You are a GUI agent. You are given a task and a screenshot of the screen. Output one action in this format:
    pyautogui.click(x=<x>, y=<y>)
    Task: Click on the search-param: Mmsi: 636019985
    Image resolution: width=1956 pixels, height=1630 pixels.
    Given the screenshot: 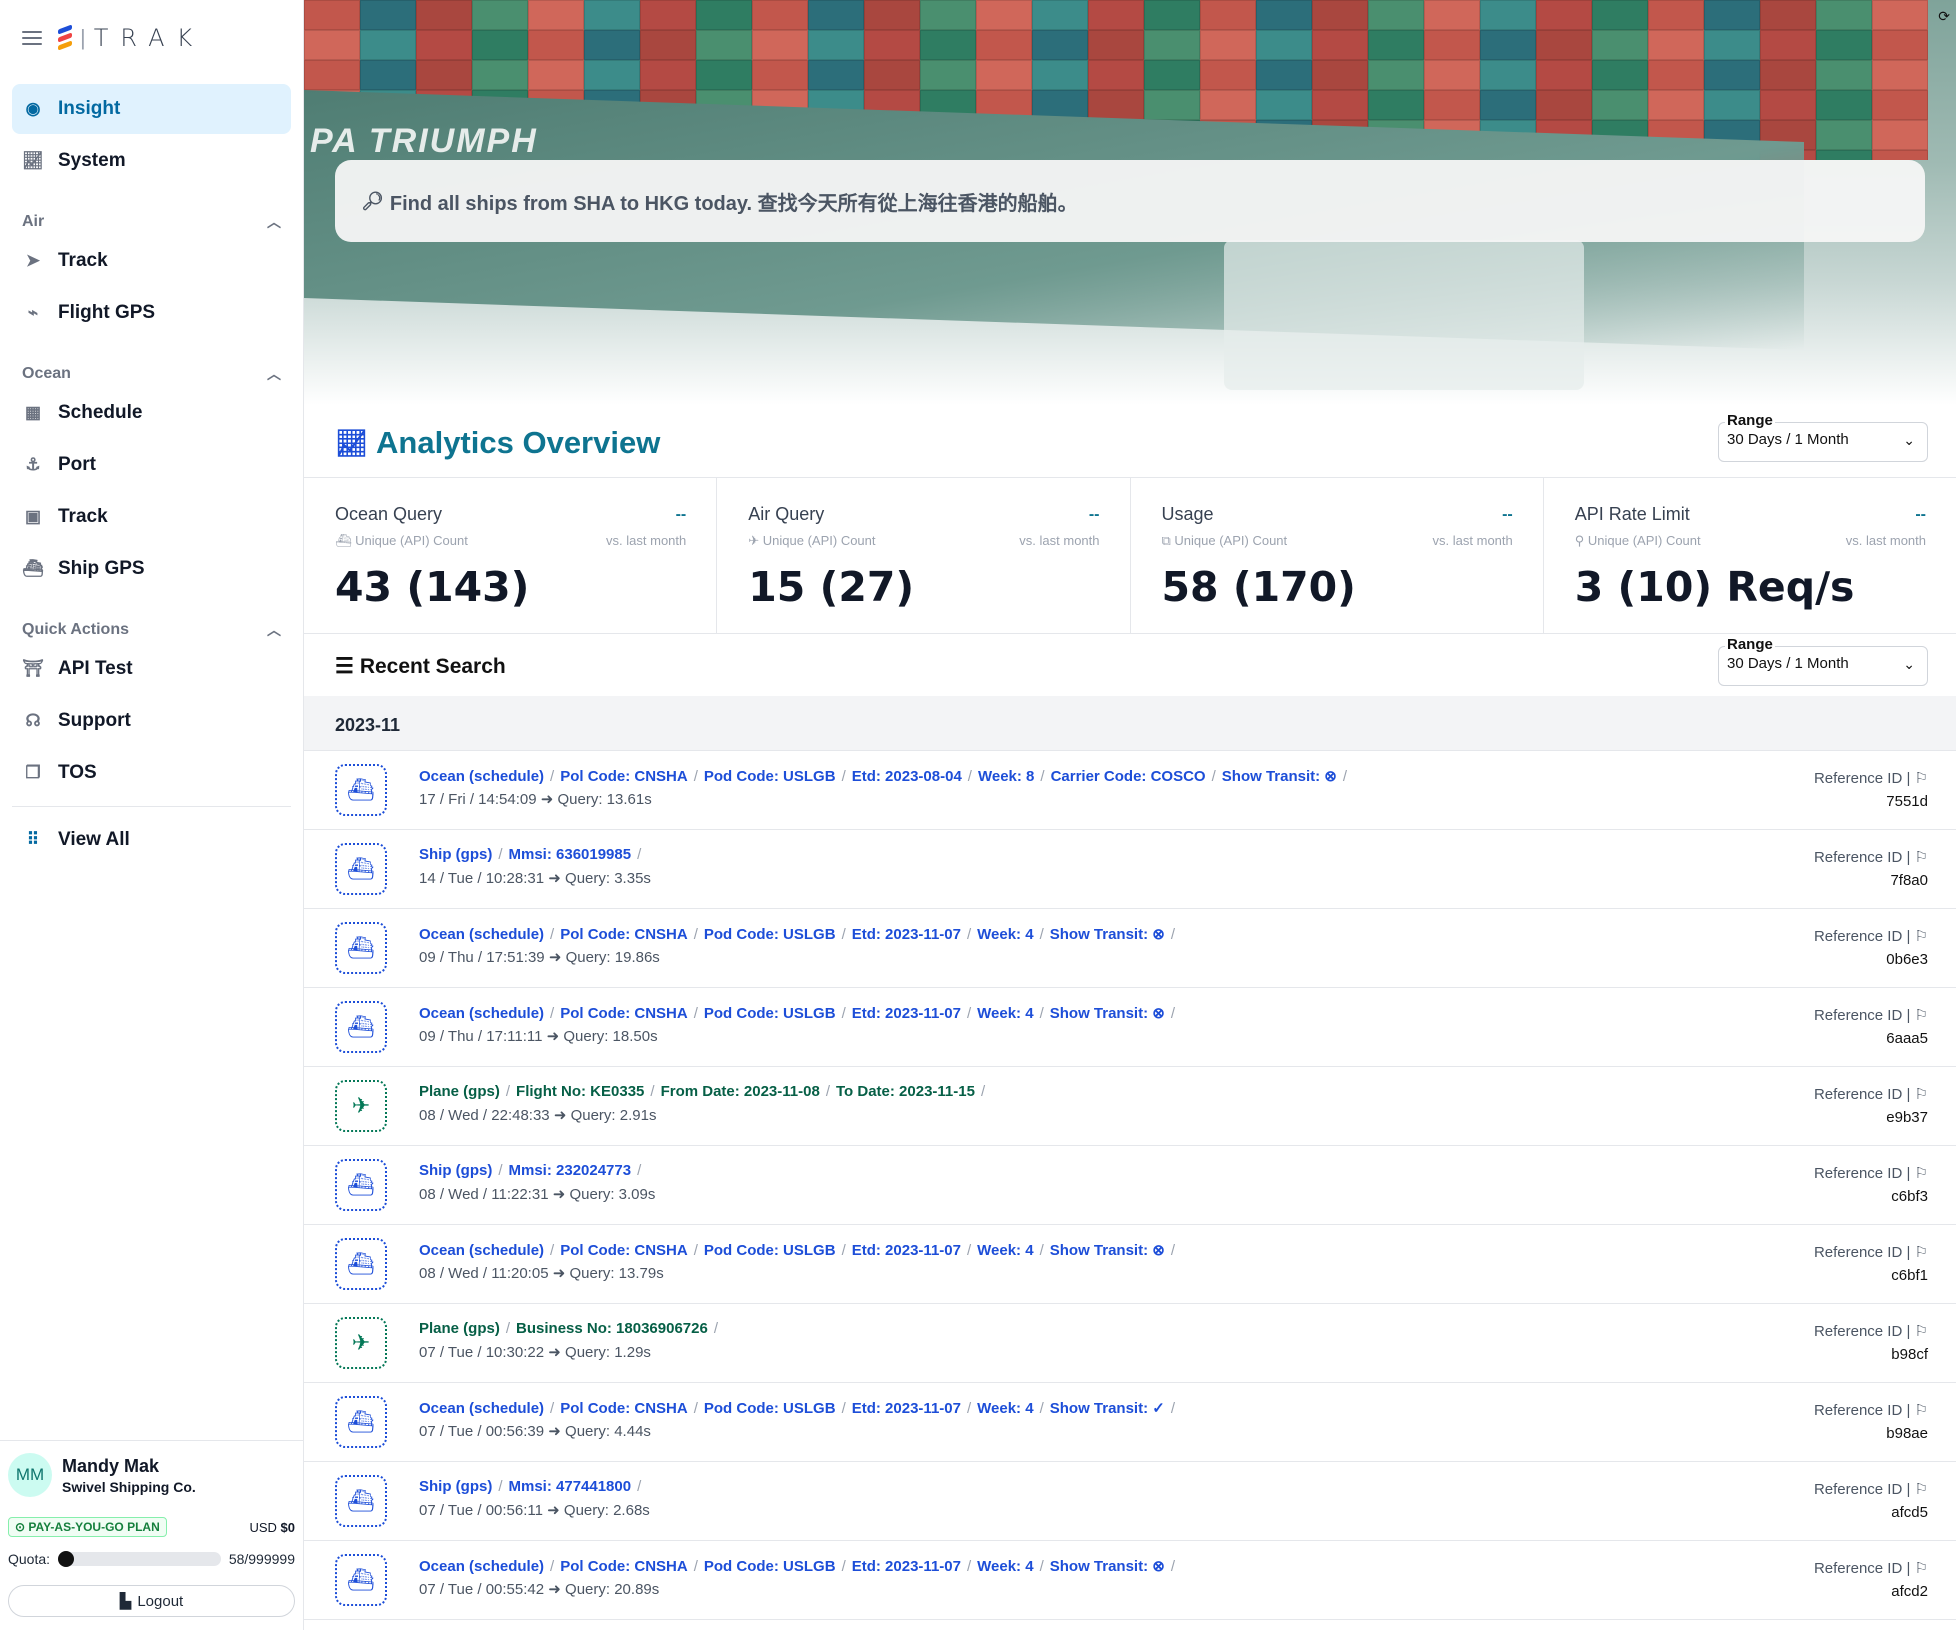 What is the action you would take?
    pyautogui.click(x=570, y=854)
    